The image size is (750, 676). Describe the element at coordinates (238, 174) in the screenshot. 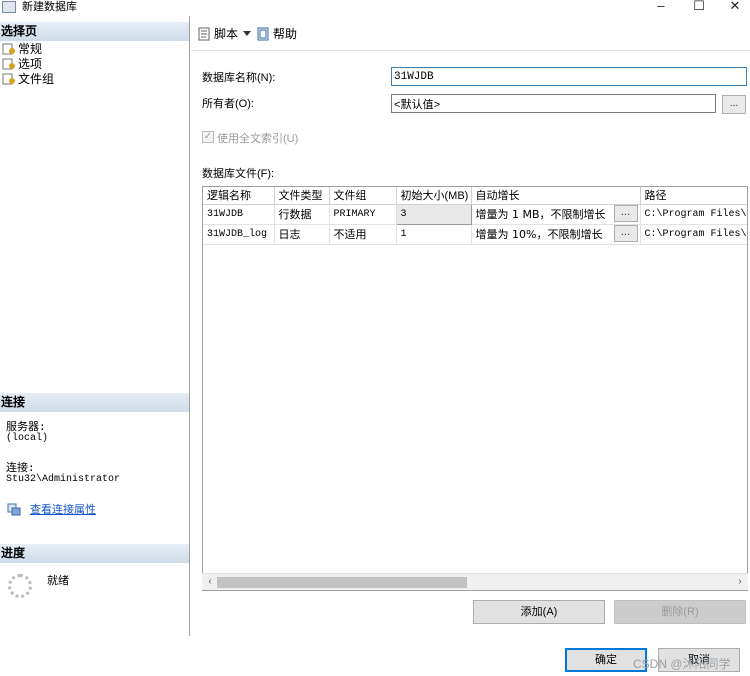

I see `db-files-label: 数据库文件(F):` at that location.